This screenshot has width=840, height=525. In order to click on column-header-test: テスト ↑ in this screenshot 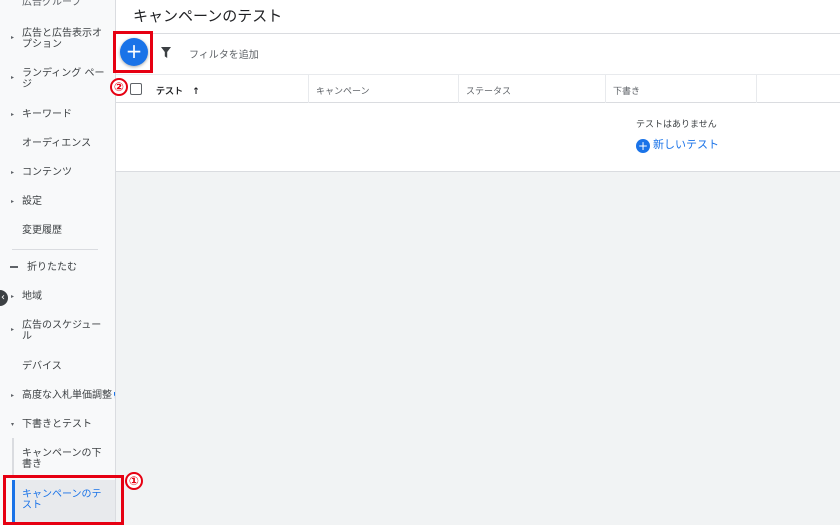, I will do `click(178, 90)`.